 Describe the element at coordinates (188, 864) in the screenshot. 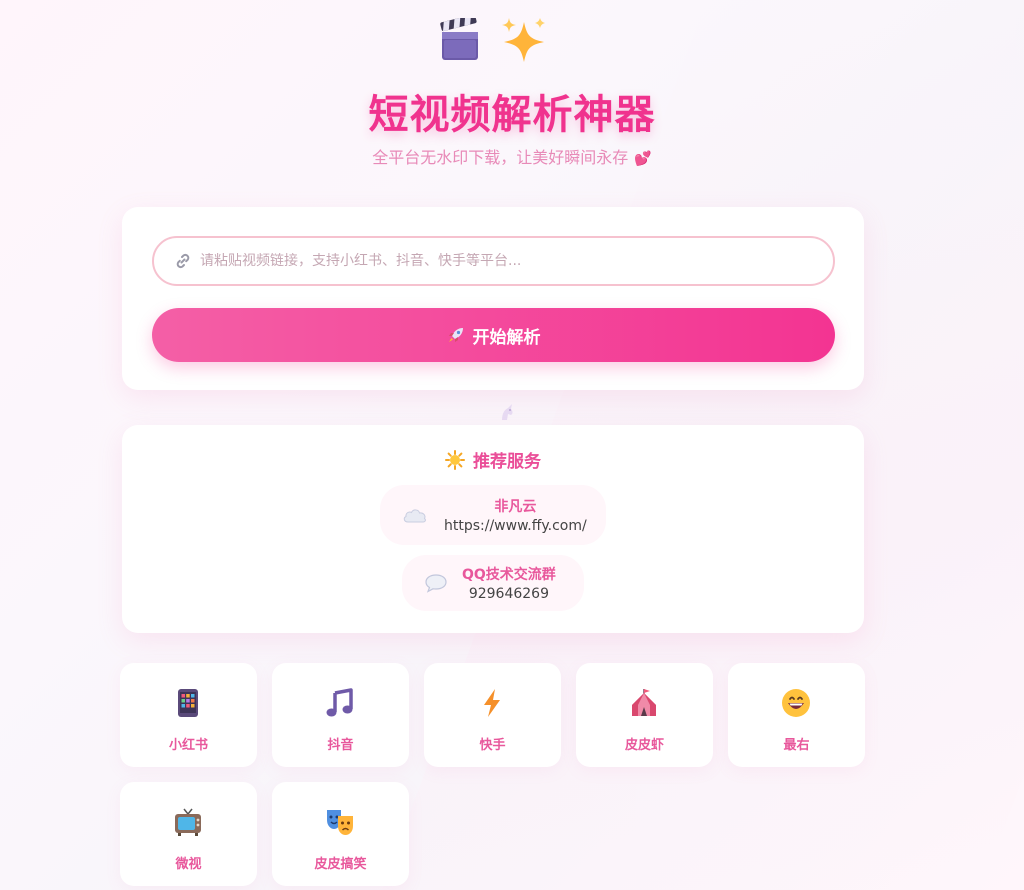

I see `platform-label: 微视` at that location.